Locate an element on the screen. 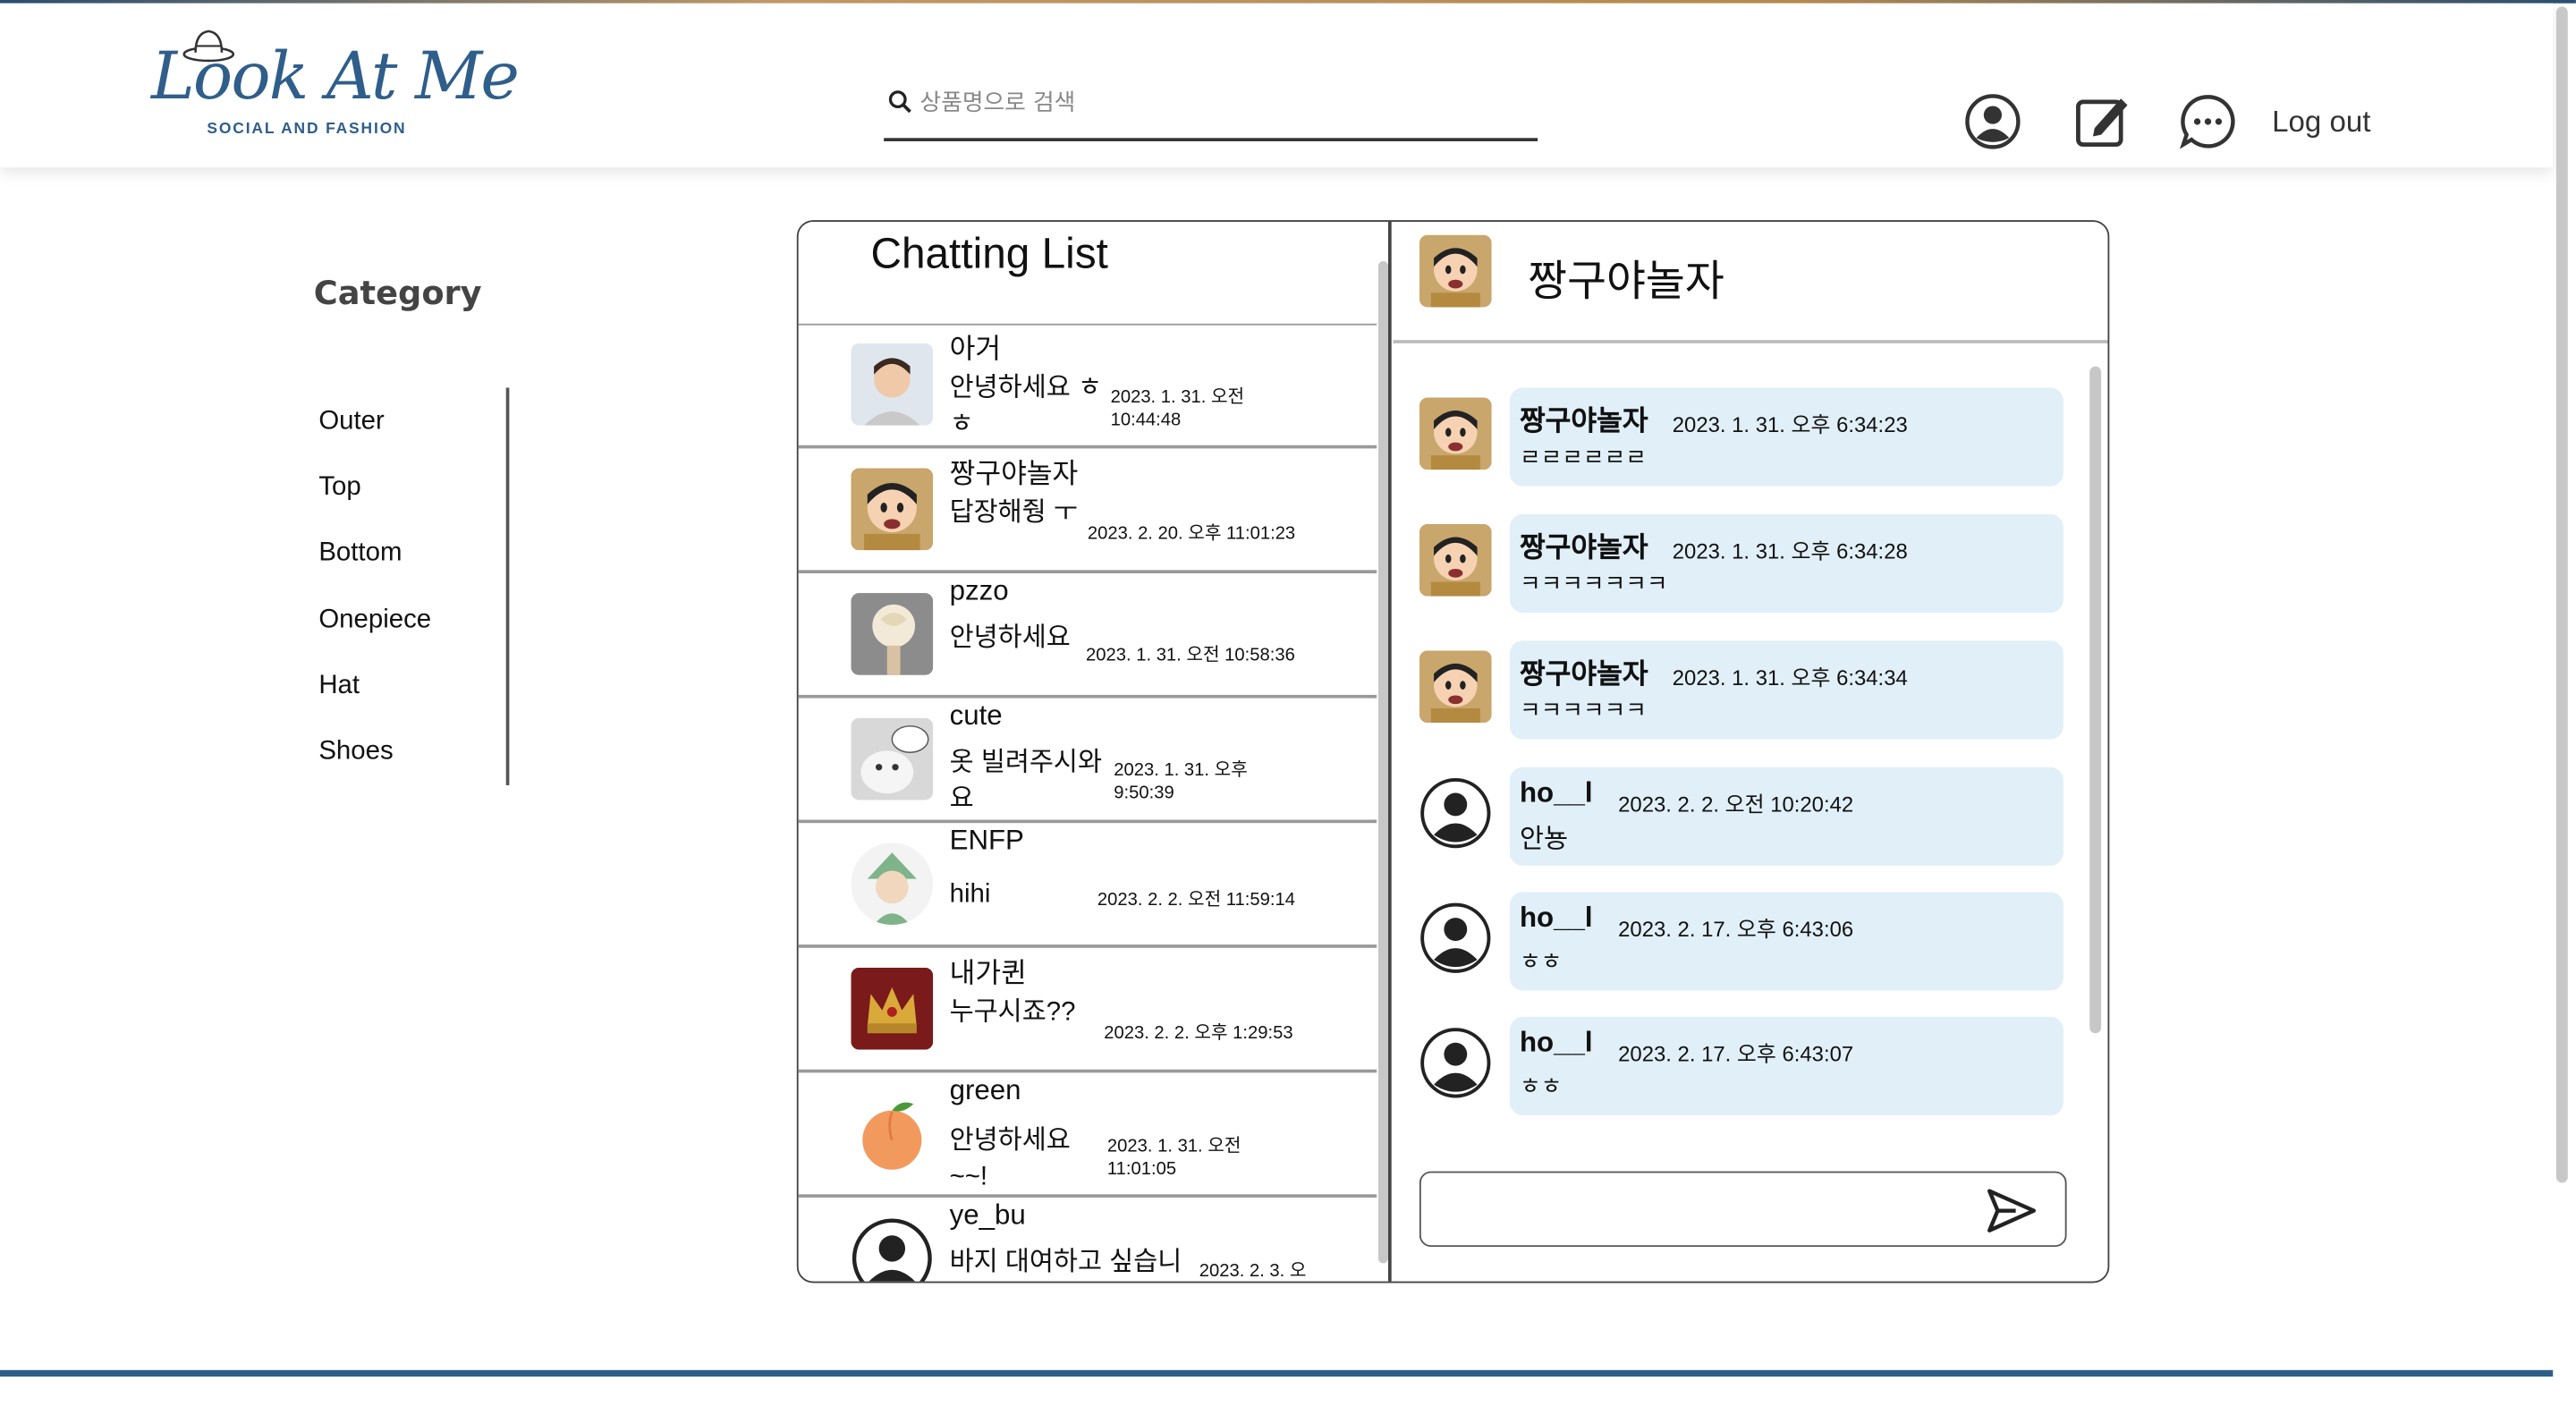 This screenshot has width=2576, height=1406. edit-icon is located at coordinates (2101, 122).